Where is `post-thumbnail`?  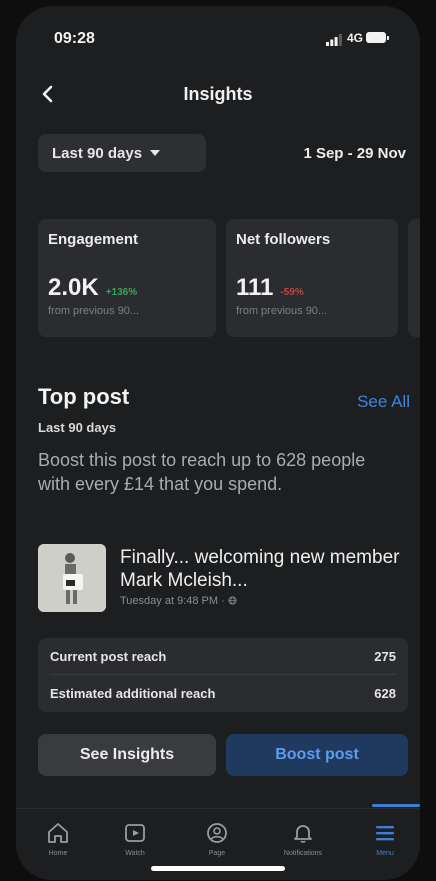
post-thumbnail is located at coordinates (72, 578).